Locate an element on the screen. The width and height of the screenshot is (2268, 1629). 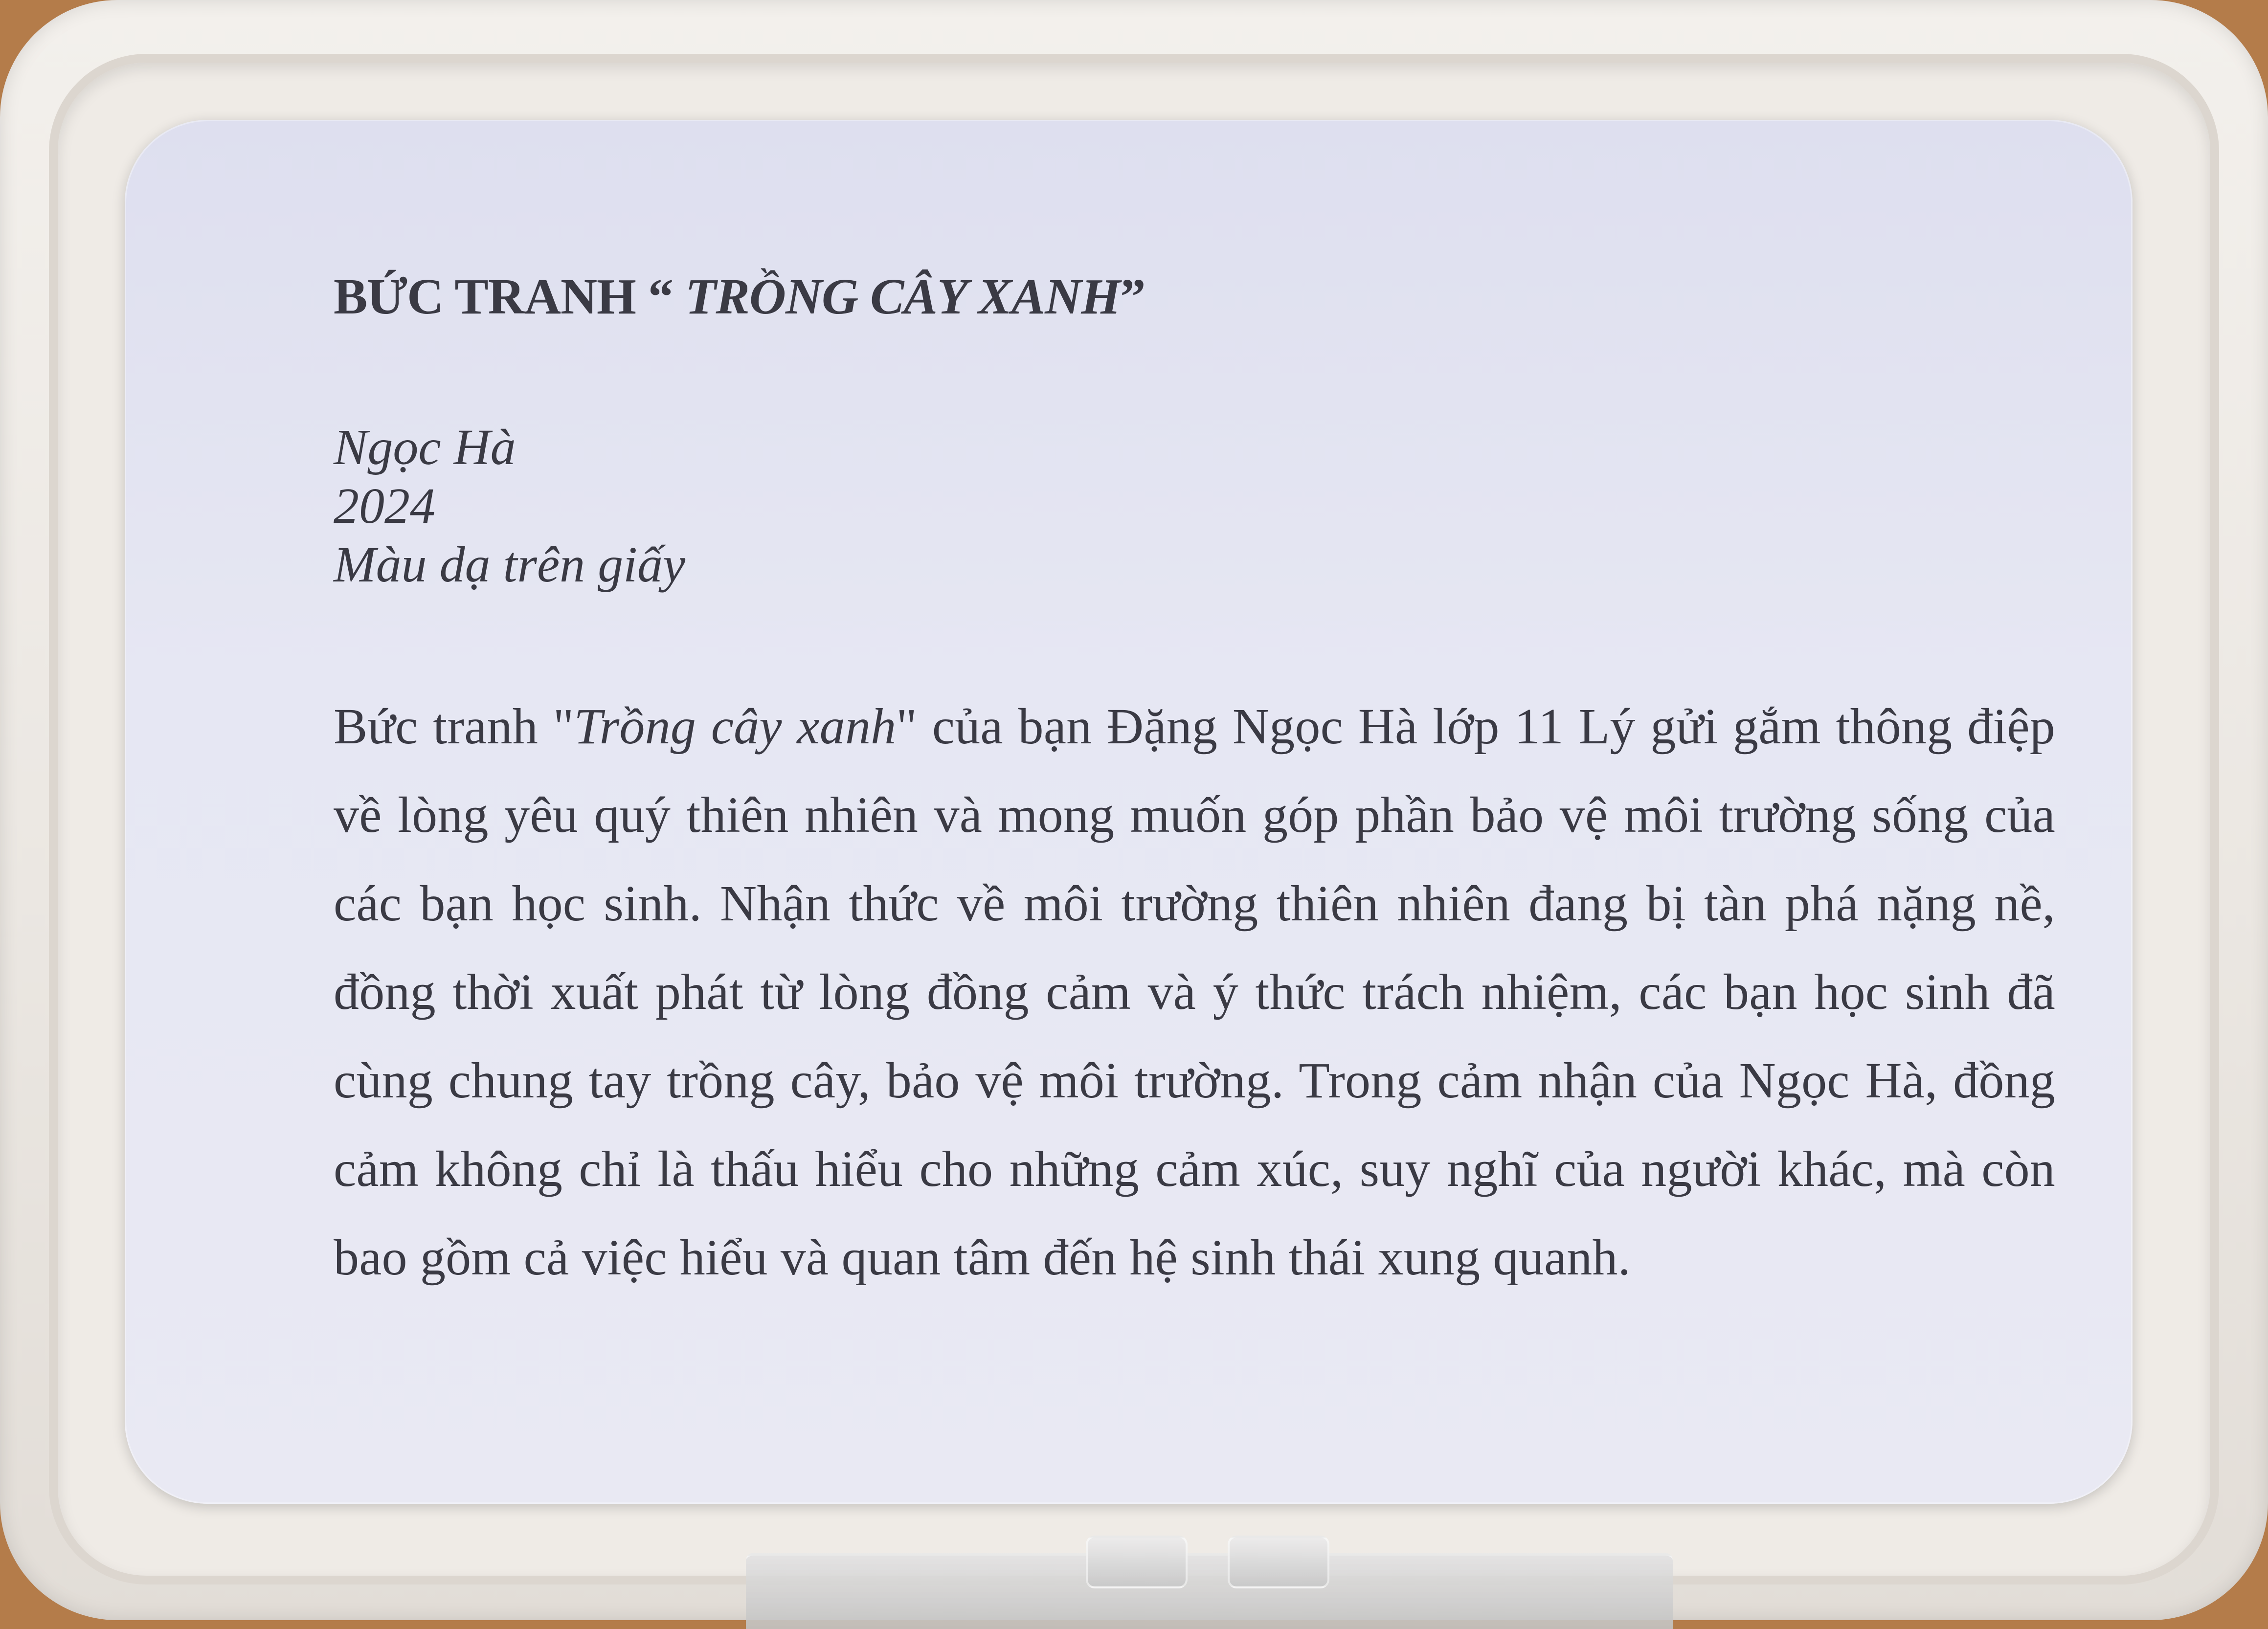
title-italic: TRỒNG CÂY XANH is located at coordinates (903, 296).